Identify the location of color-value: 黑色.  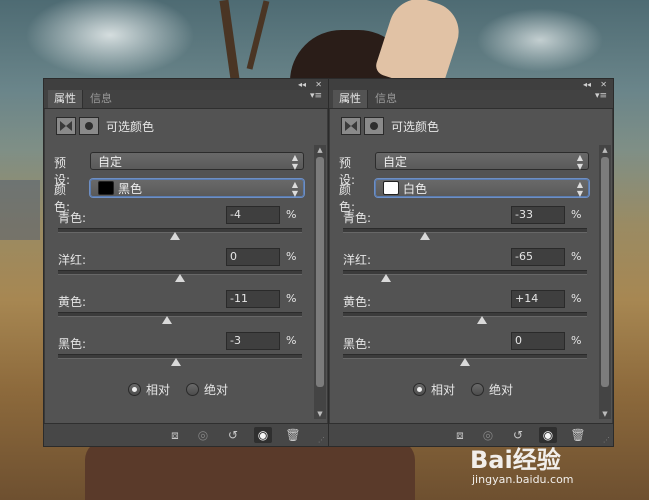
(130, 189).